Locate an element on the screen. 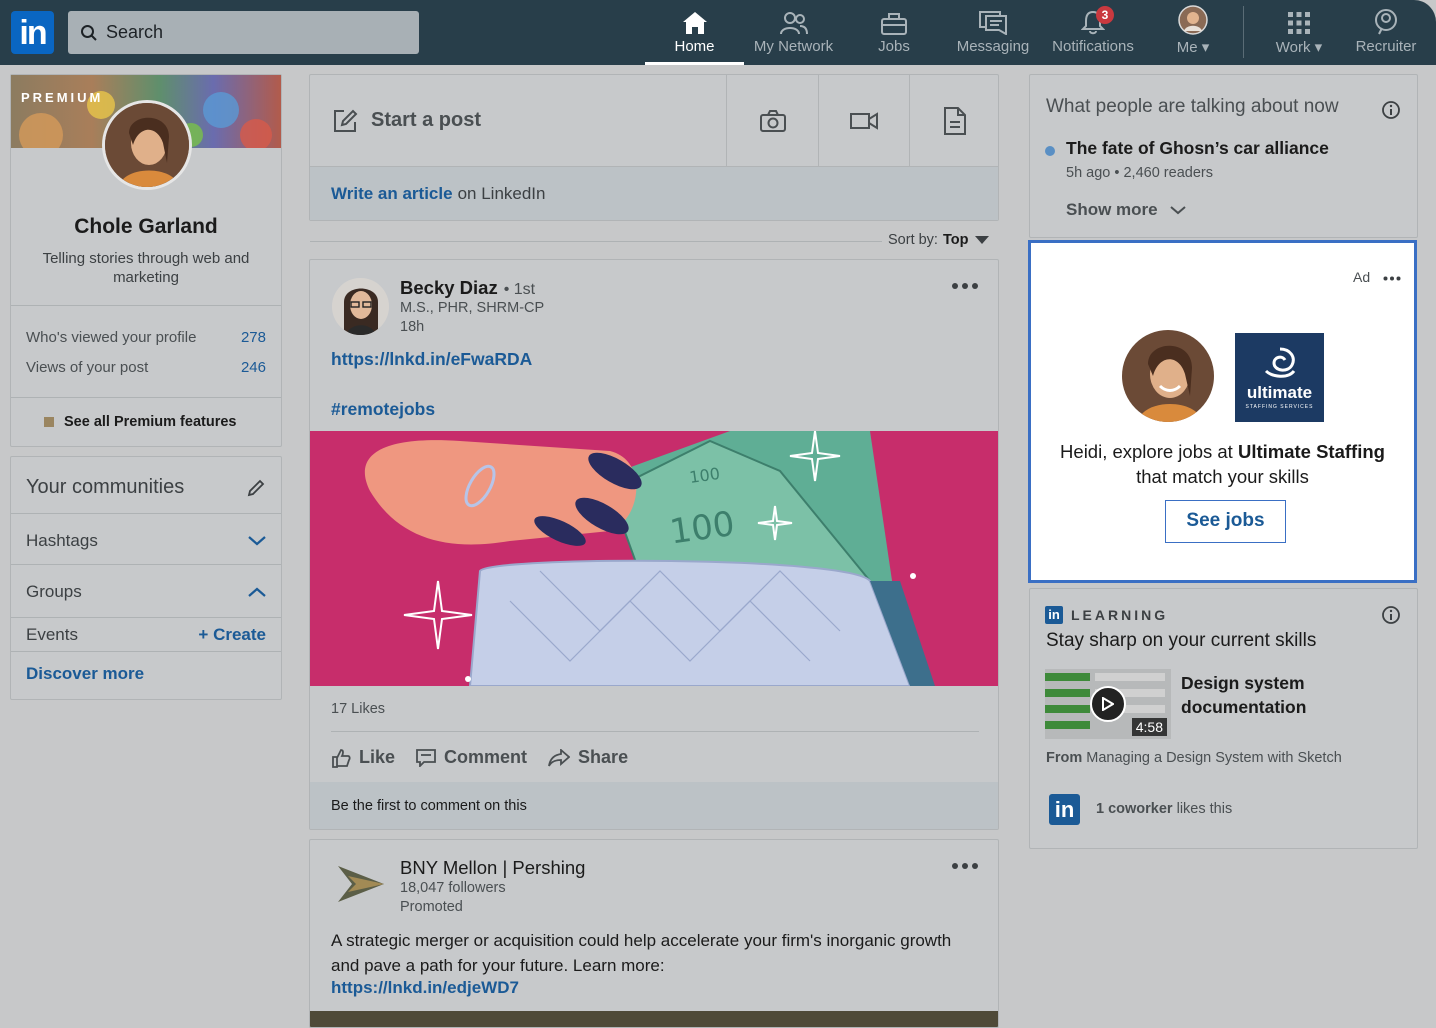 This screenshot has width=1436, height=1028. post-hashtag: #remotejobs is located at coordinates (383, 409).